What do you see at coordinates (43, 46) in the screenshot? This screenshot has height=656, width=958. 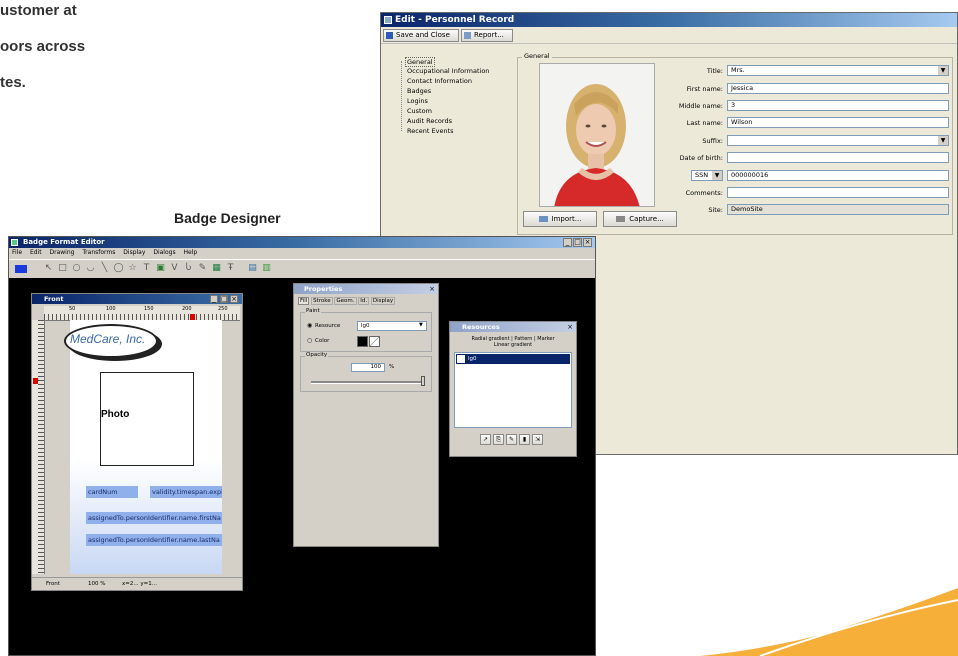 I see `slide-text-line-2: oors across` at bounding box center [43, 46].